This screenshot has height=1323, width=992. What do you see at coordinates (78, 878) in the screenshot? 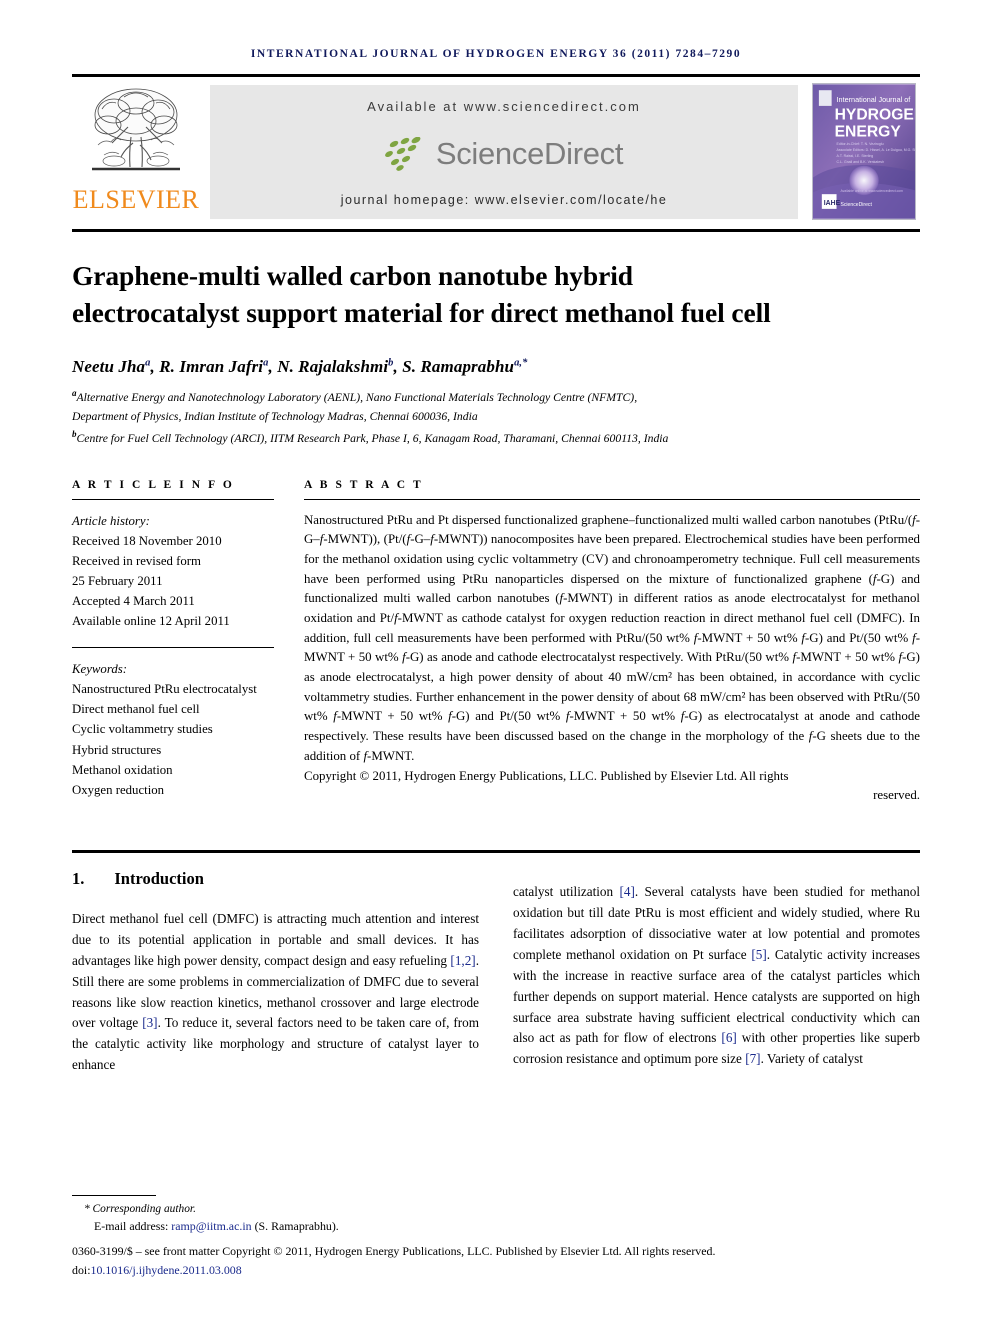
I see `section-number: 1.` at bounding box center [78, 878].